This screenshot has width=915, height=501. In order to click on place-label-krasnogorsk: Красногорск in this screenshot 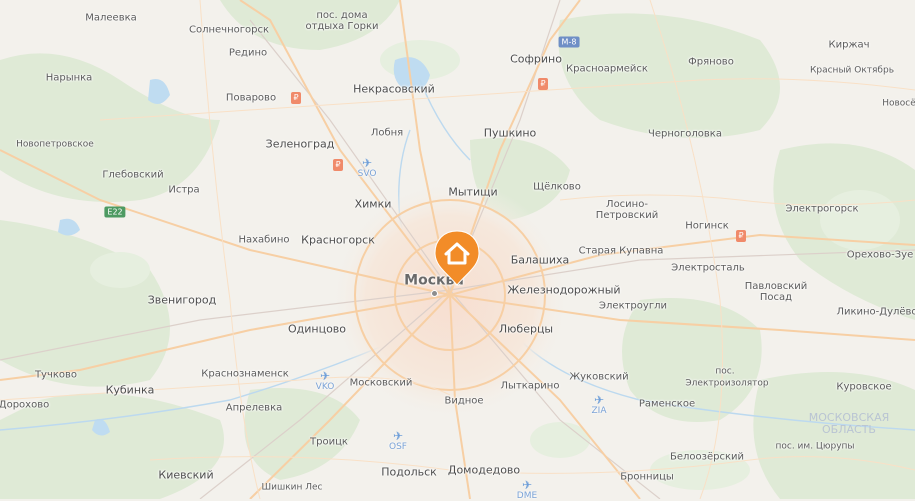, I will do `click(338, 240)`.